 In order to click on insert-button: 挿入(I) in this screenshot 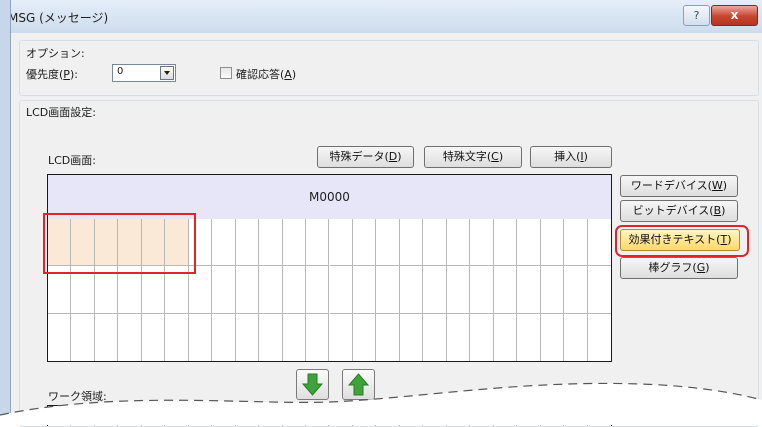, I will do `click(571, 157)`.